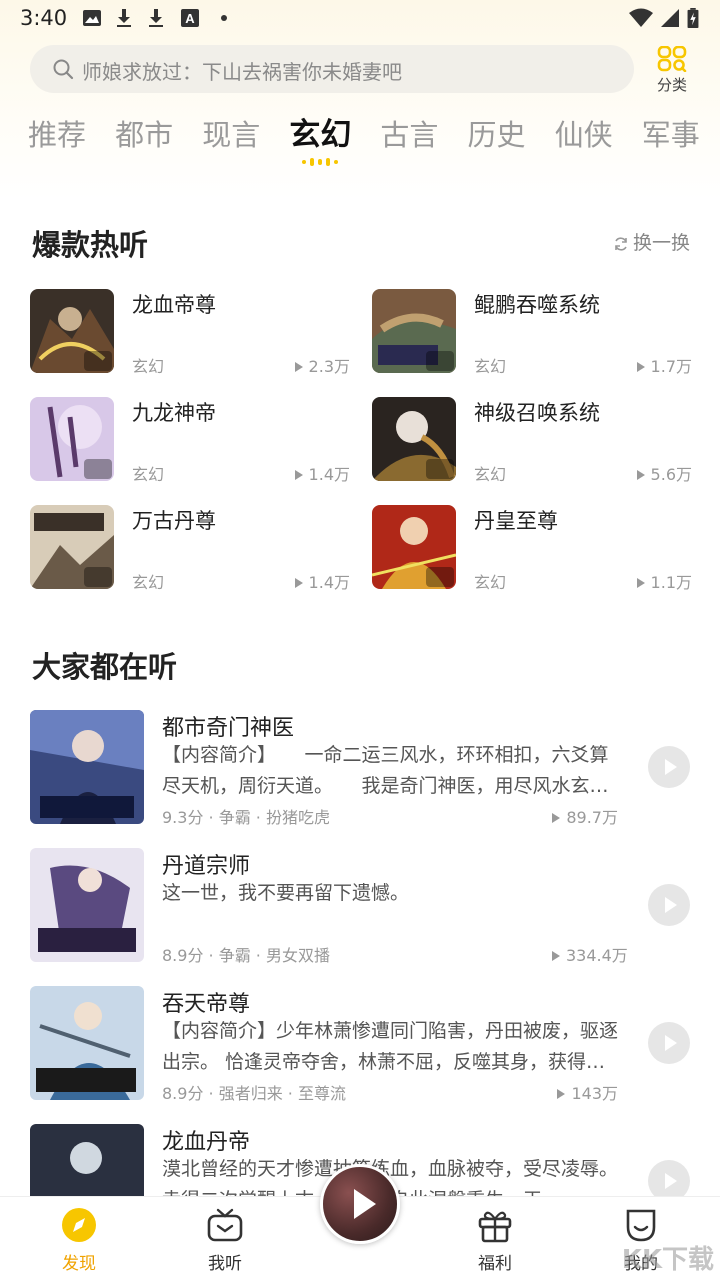  I want to click on list-item-plays: 89.7万, so click(585, 816).